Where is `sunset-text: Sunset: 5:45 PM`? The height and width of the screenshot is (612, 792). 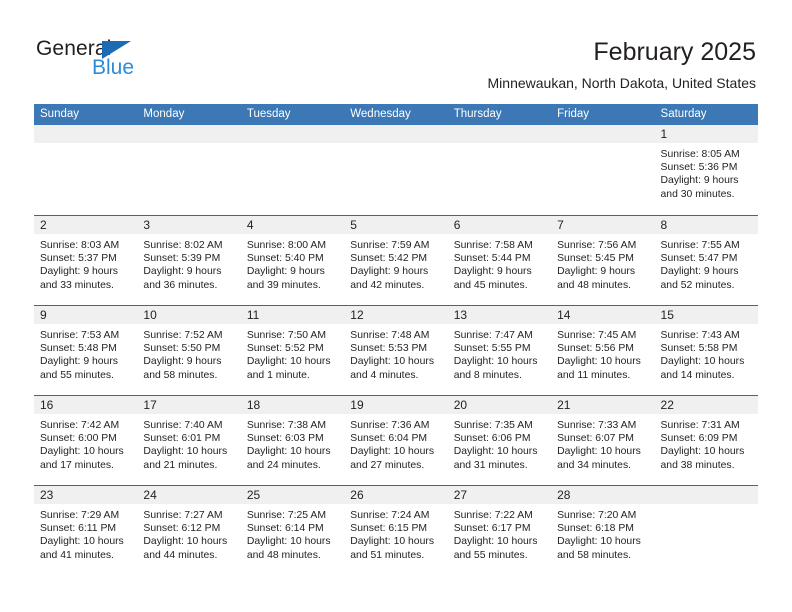
sunset-text: Sunset: 5:45 PM is located at coordinates (595, 259).